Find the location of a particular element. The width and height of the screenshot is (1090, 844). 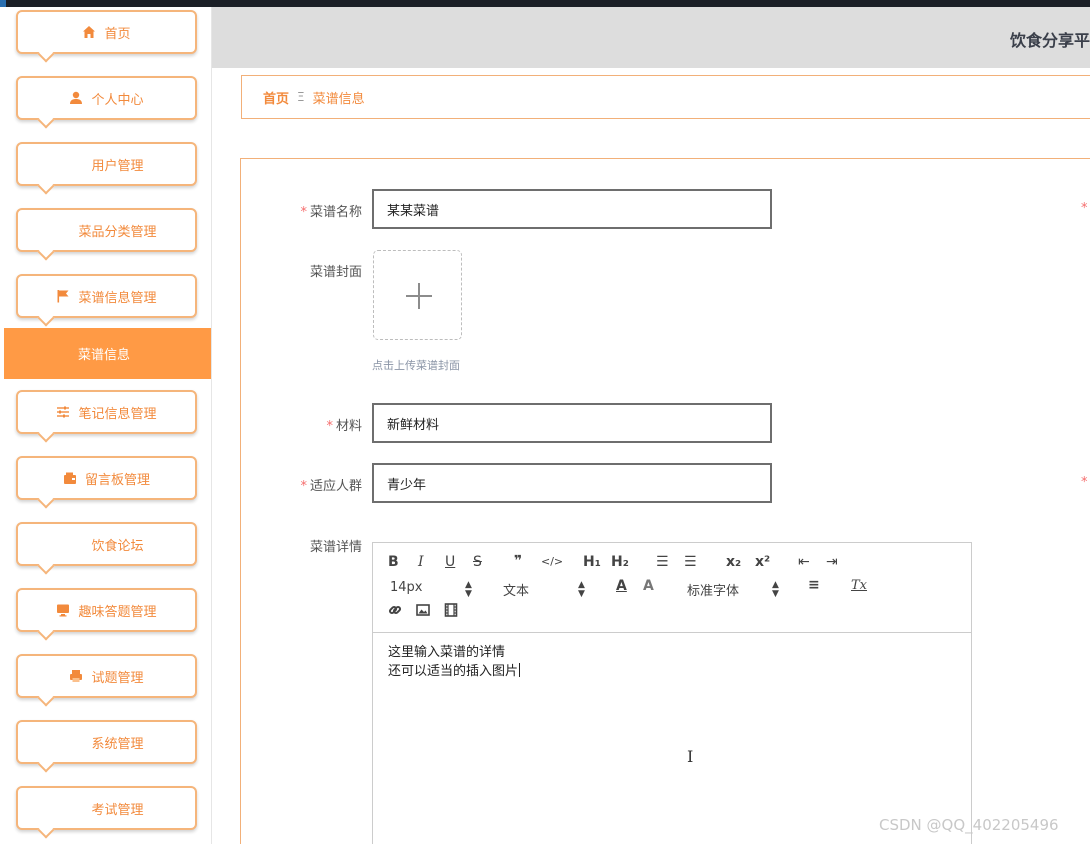

sidebar-item-notes: 笔记信息管理 is located at coordinates (106, 416).